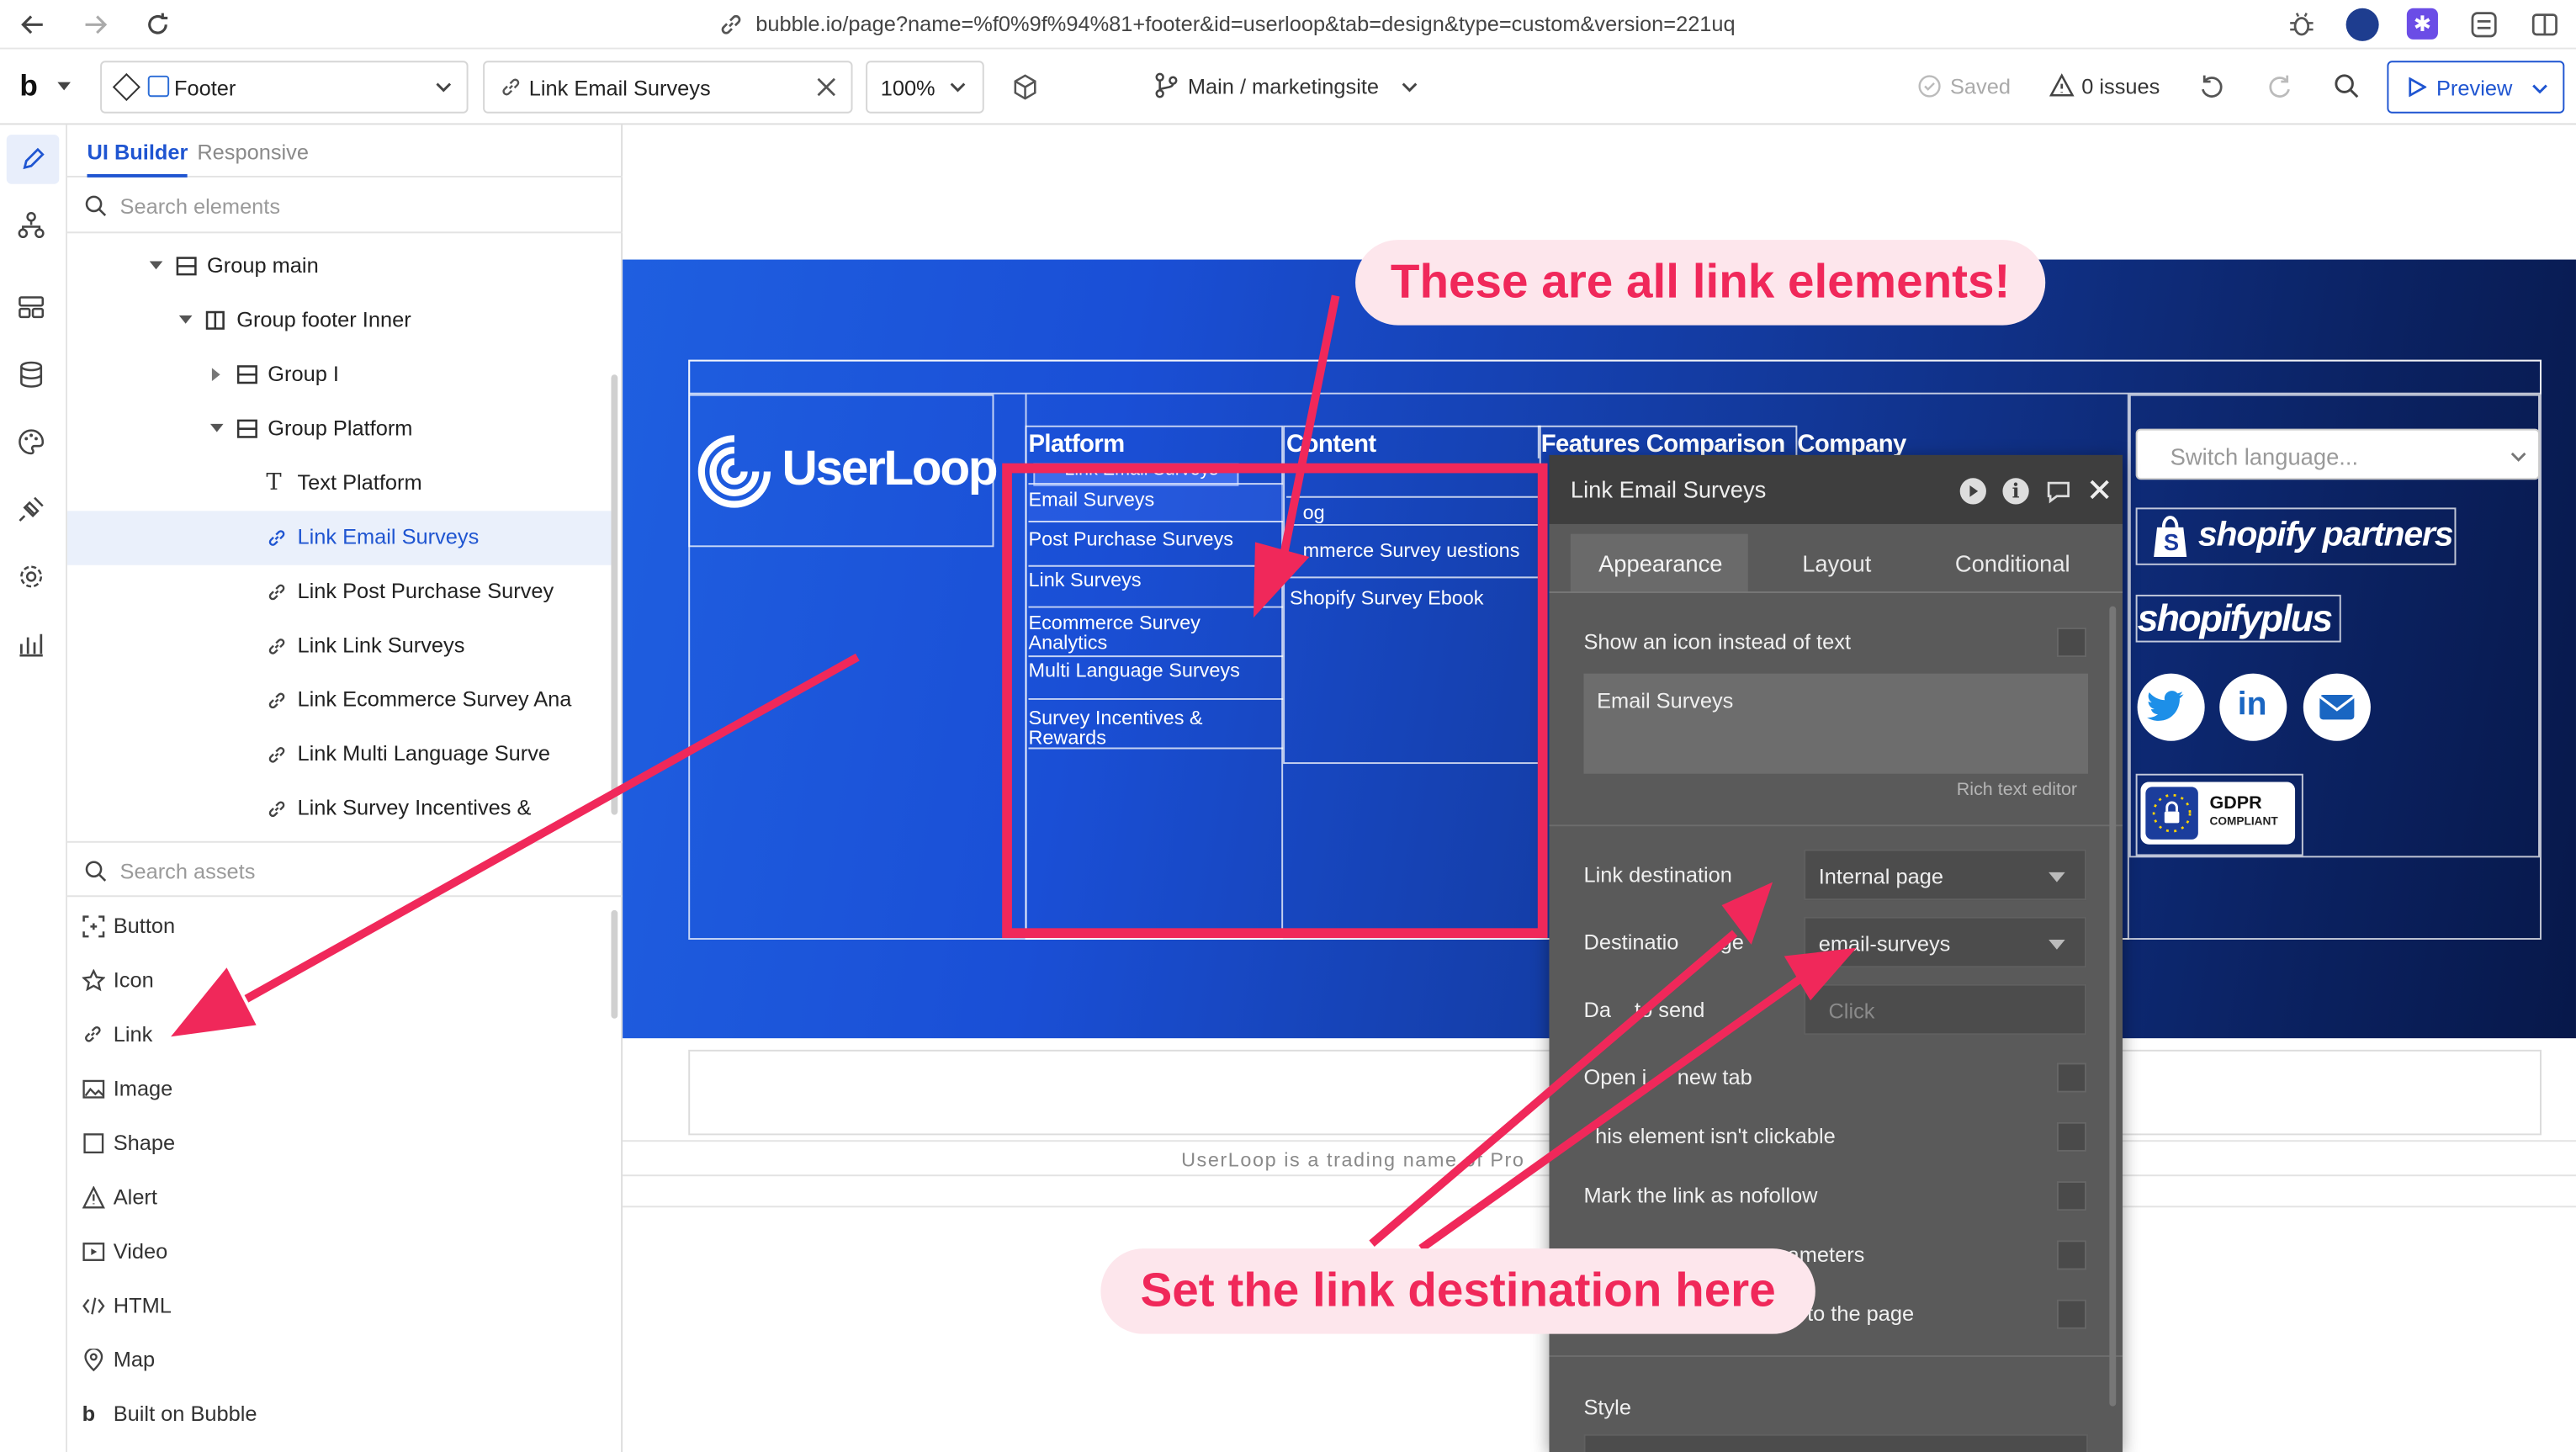  What do you see at coordinates (1308, 431) in the screenshot?
I see `arrow-top-line` at bounding box center [1308, 431].